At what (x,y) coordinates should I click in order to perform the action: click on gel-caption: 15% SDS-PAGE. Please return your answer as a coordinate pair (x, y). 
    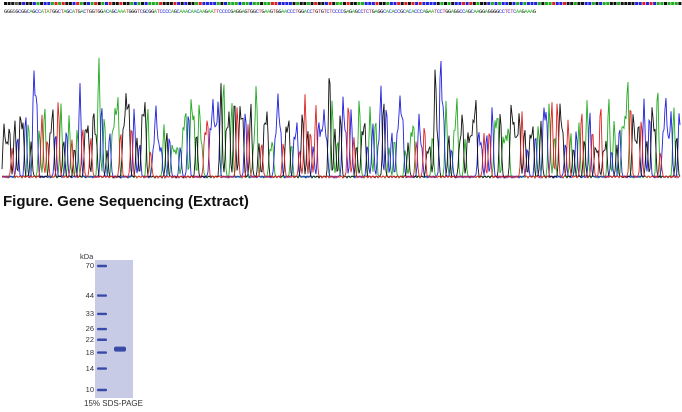
    Looking at the image, I should click on (113, 403).